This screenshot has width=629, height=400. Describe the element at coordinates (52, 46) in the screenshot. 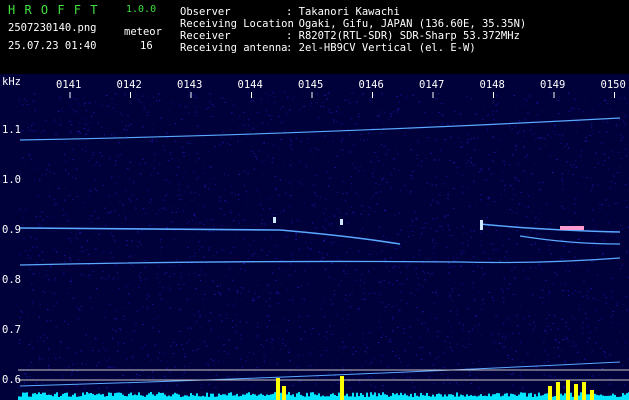

I see `date-time: 25.07.23 01:40` at that location.